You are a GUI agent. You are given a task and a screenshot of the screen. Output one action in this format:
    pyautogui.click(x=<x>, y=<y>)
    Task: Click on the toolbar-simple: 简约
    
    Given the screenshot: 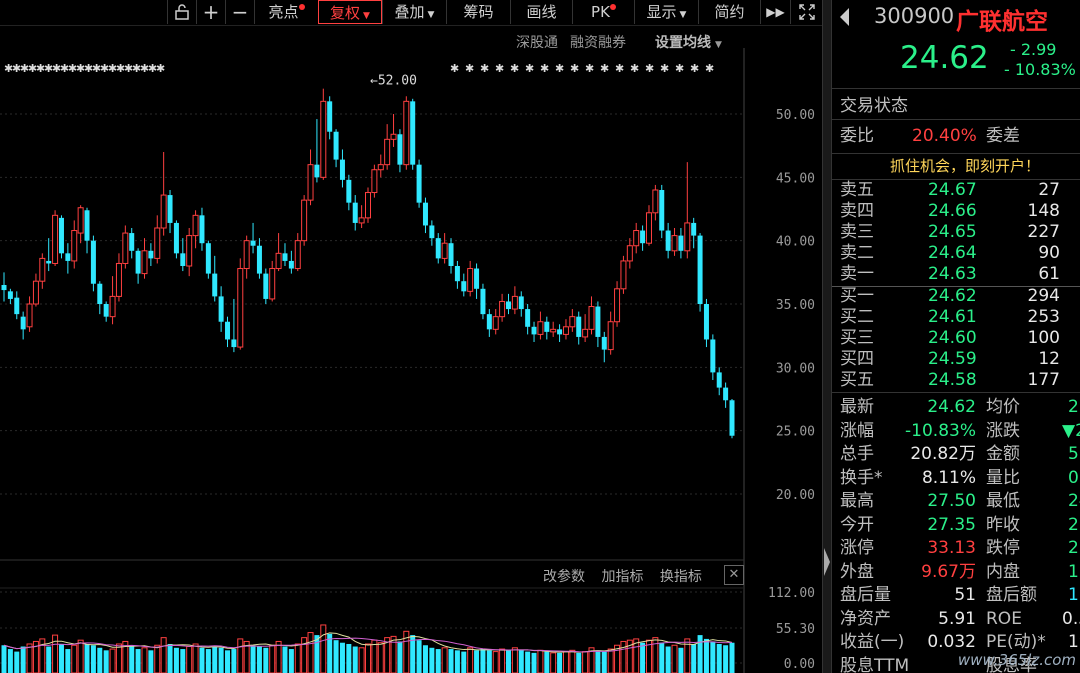 What is the action you would take?
    pyautogui.click(x=729, y=12)
    